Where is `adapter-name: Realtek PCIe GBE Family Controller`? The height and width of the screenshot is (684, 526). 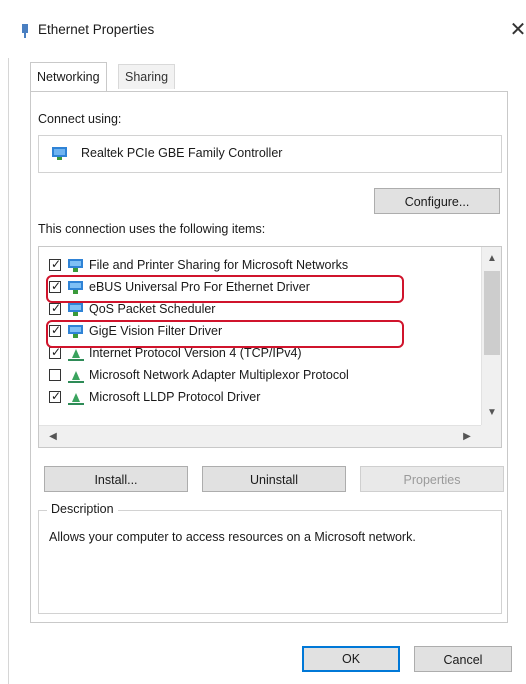
adapter-name: Realtek PCIe GBE Family Controller is located at coordinates (182, 153).